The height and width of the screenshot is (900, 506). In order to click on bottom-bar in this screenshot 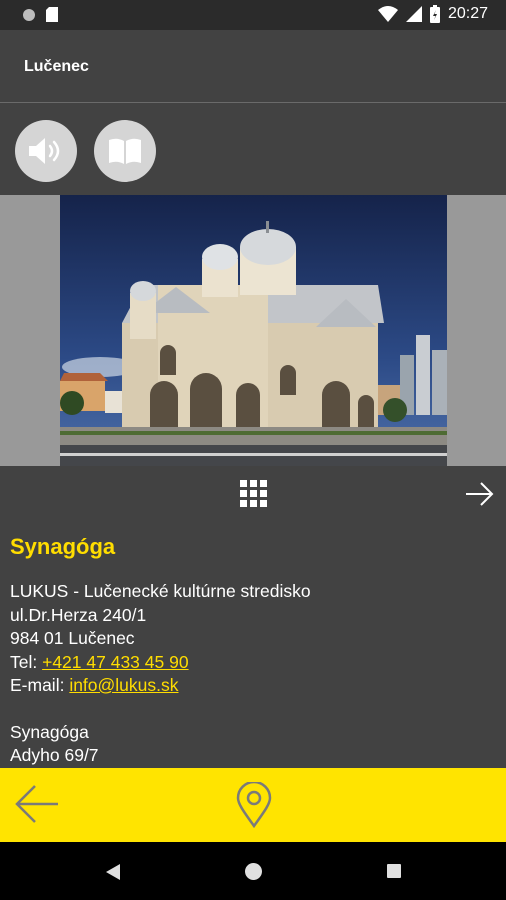, I will do `click(253, 805)`.